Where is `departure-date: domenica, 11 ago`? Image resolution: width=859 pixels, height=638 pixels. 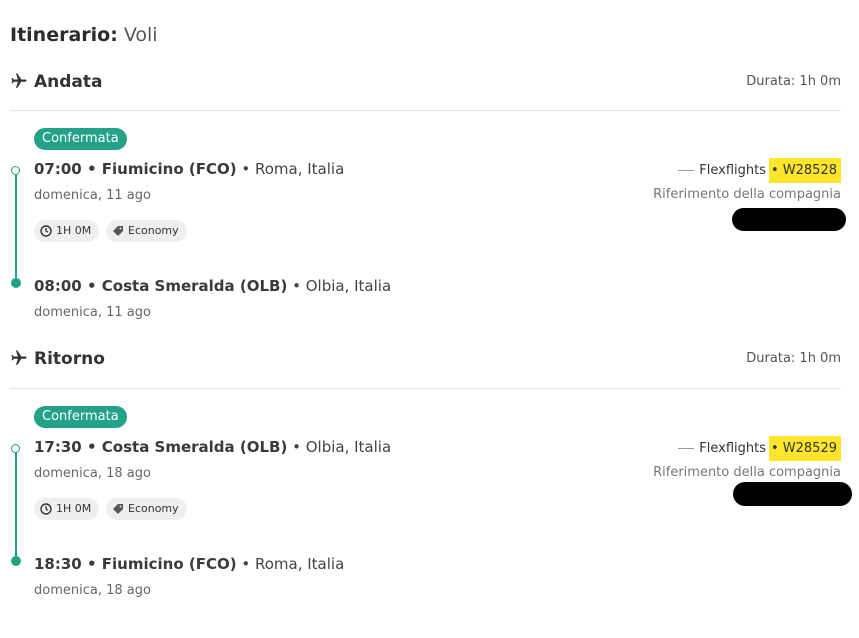 departure-date: domenica, 11 ago is located at coordinates (92, 195).